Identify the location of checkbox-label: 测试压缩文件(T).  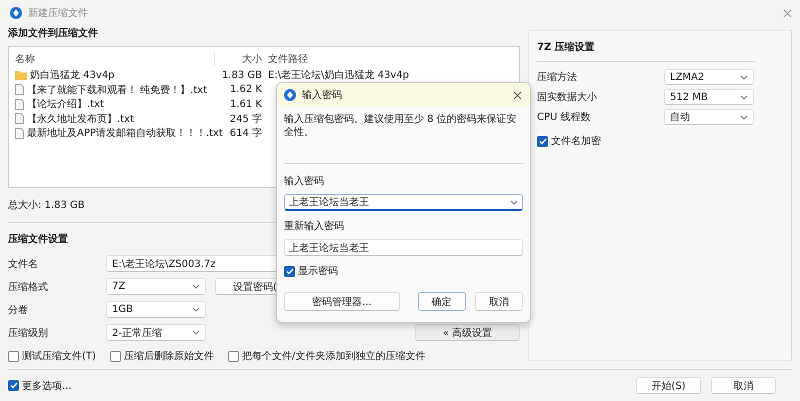
(59, 356).